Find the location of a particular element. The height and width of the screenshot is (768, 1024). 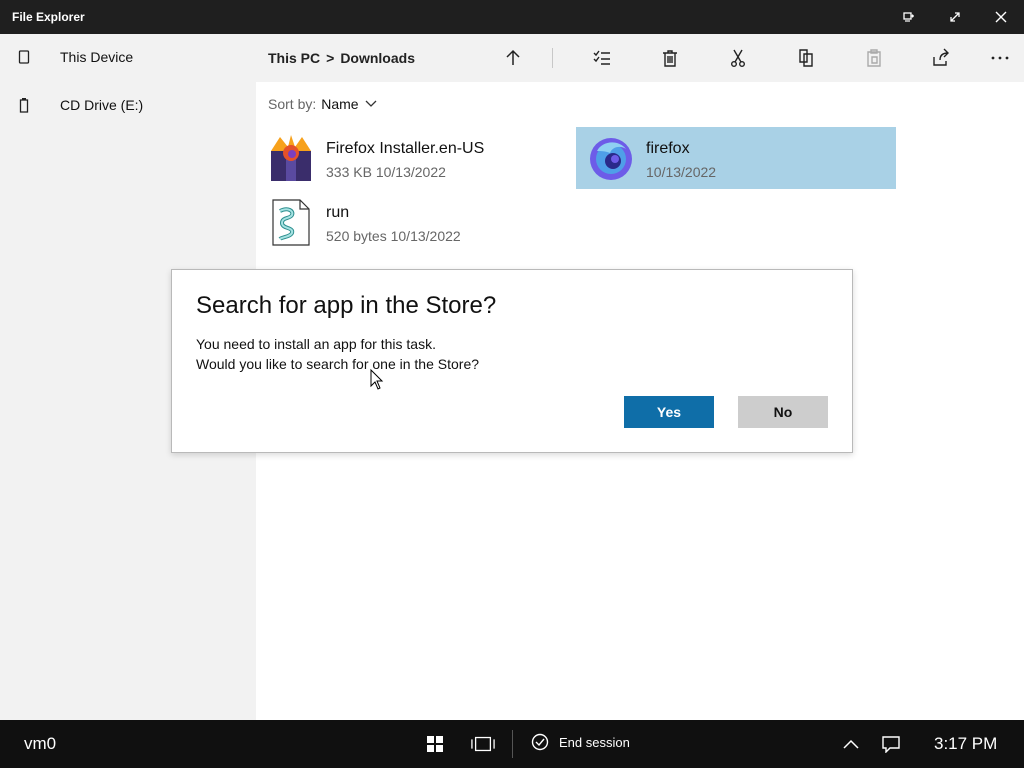

sidebar-item-this-device: This Device is located at coordinates (128, 57).